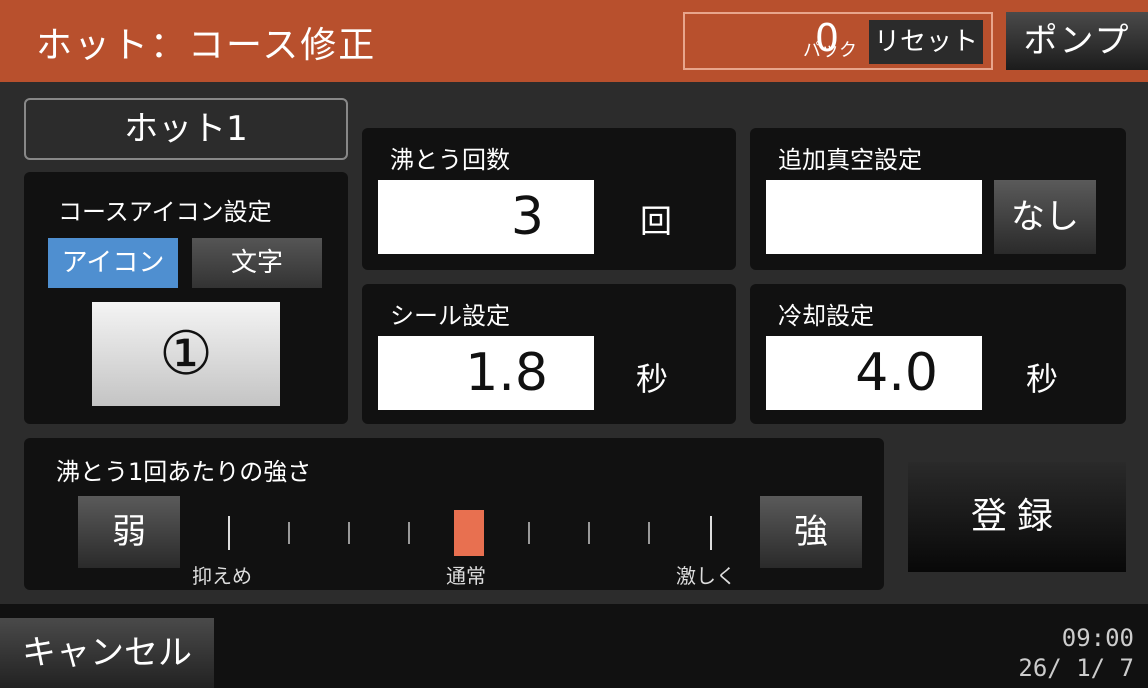  What do you see at coordinates (486, 217) in the screenshot?
I see `boil-count-field: 3` at bounding box center [486, 217].